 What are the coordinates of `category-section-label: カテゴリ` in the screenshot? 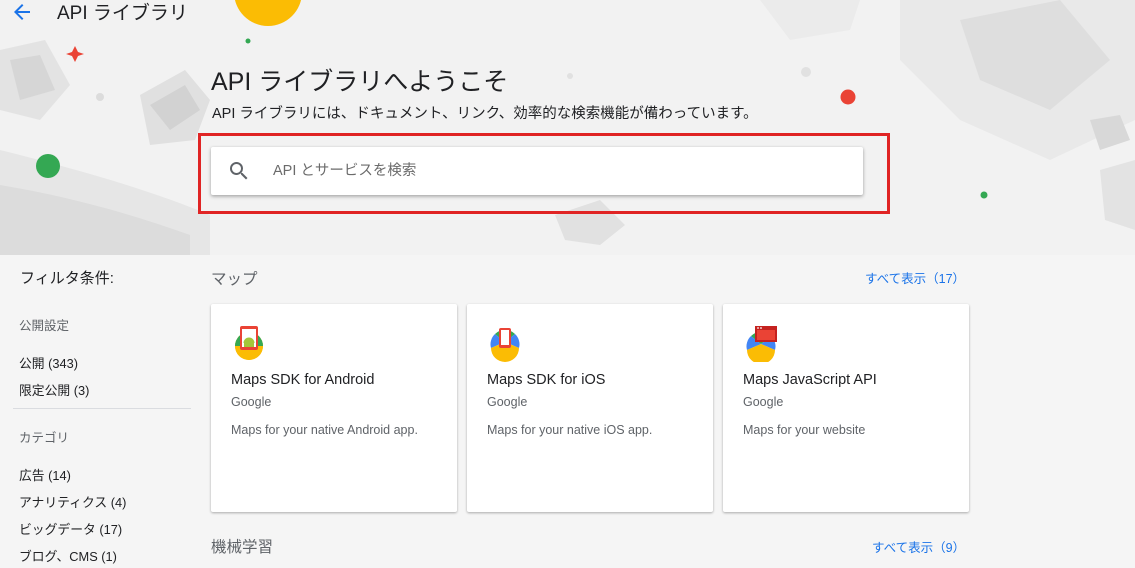 It's located at (44, 438).